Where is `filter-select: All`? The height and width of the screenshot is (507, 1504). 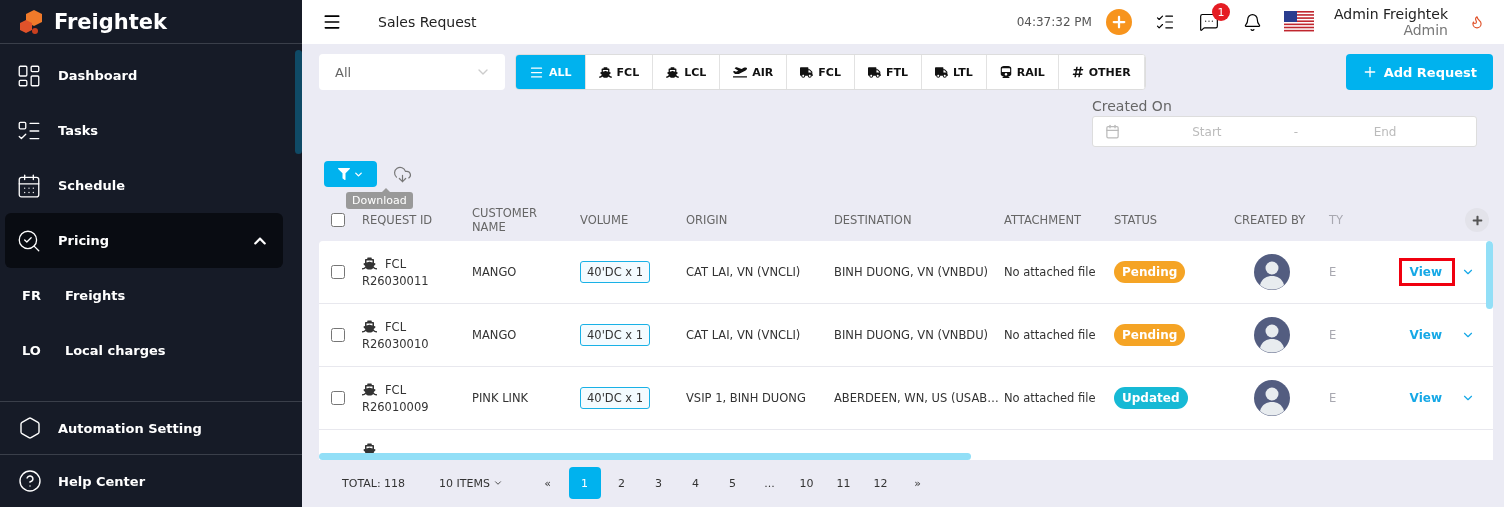
filter-select: All is located at coordinates (412, 72).